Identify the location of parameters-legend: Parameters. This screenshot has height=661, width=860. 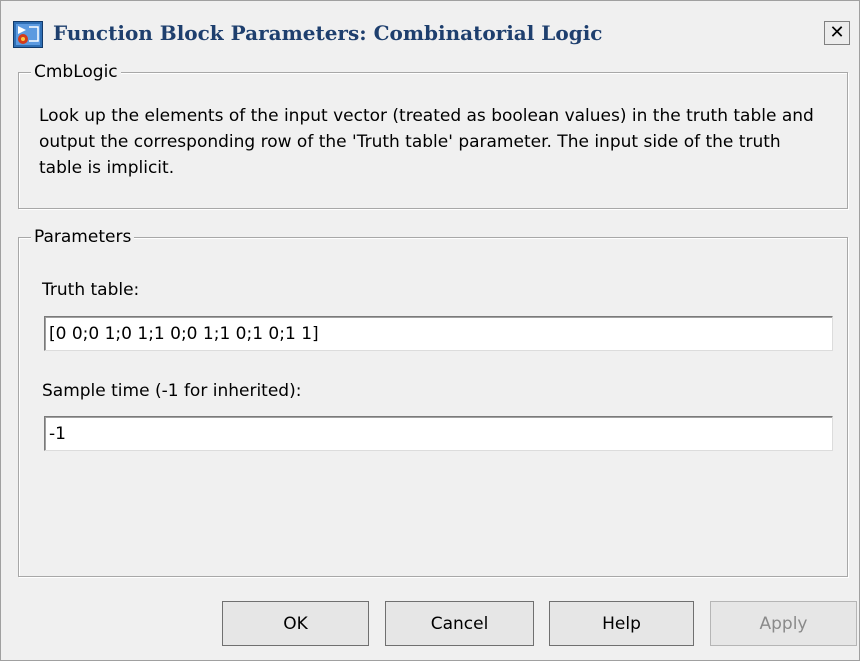
(83, 237).